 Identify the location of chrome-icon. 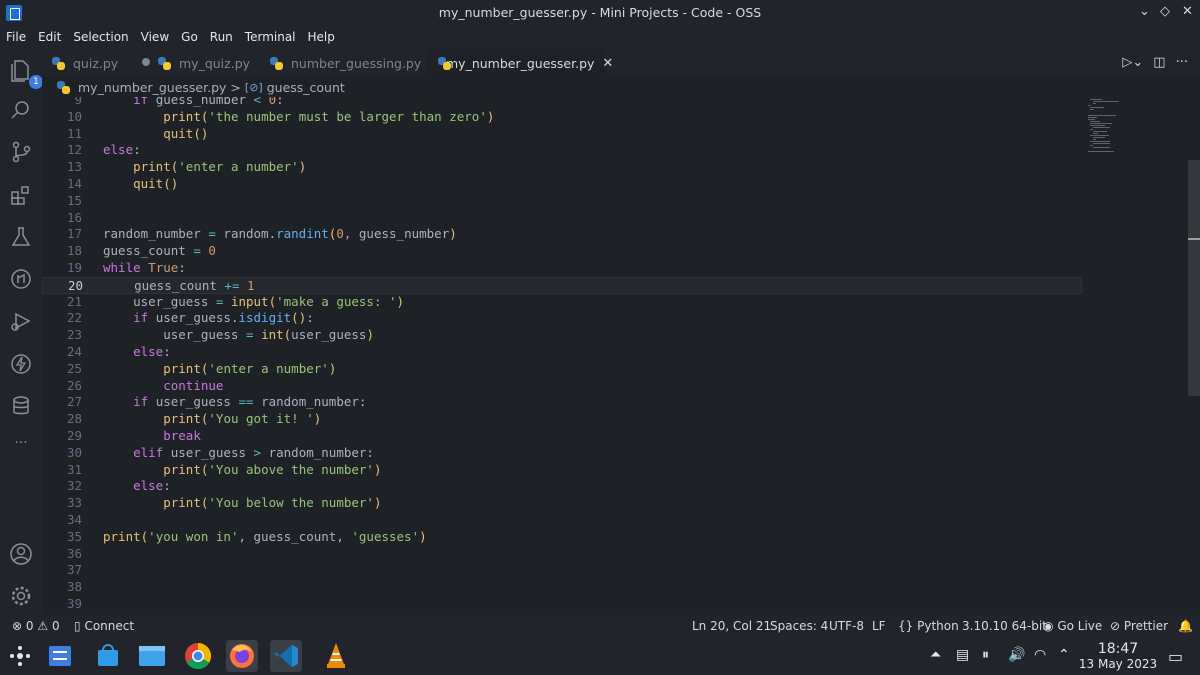
(198, 656).